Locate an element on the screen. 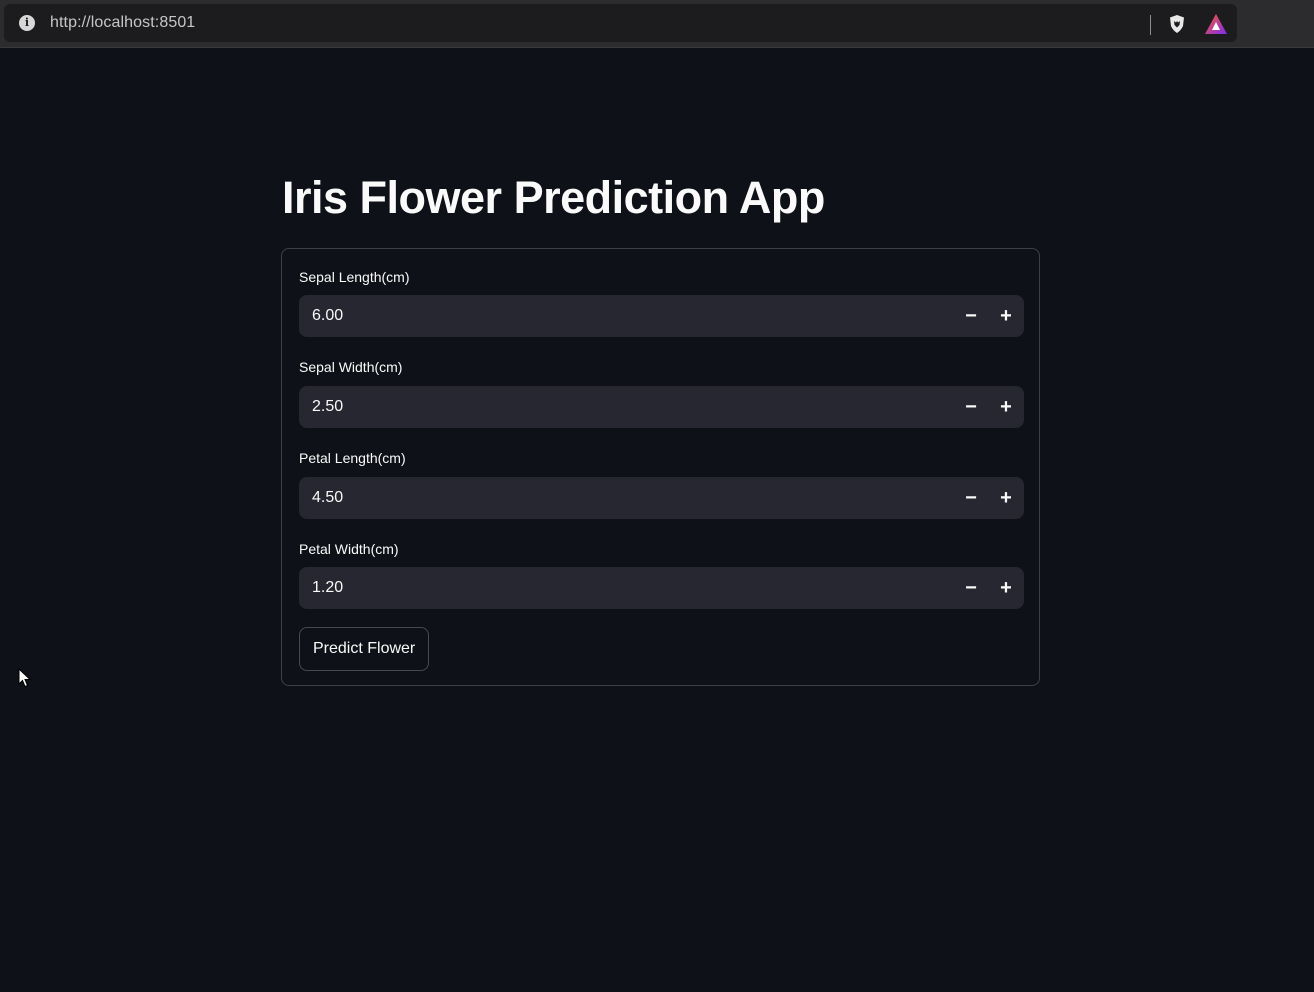  info-icon: i is located at coordinates (27, 23).